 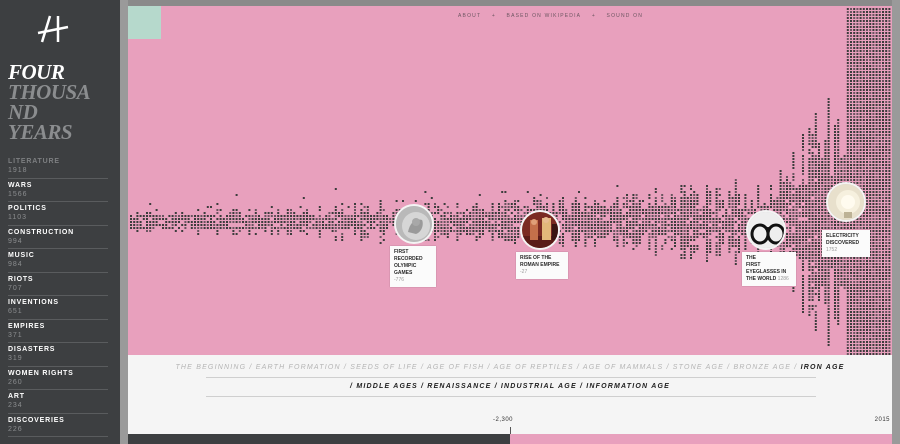 I want to click on category-count: 260, so click(x=15, y=382).